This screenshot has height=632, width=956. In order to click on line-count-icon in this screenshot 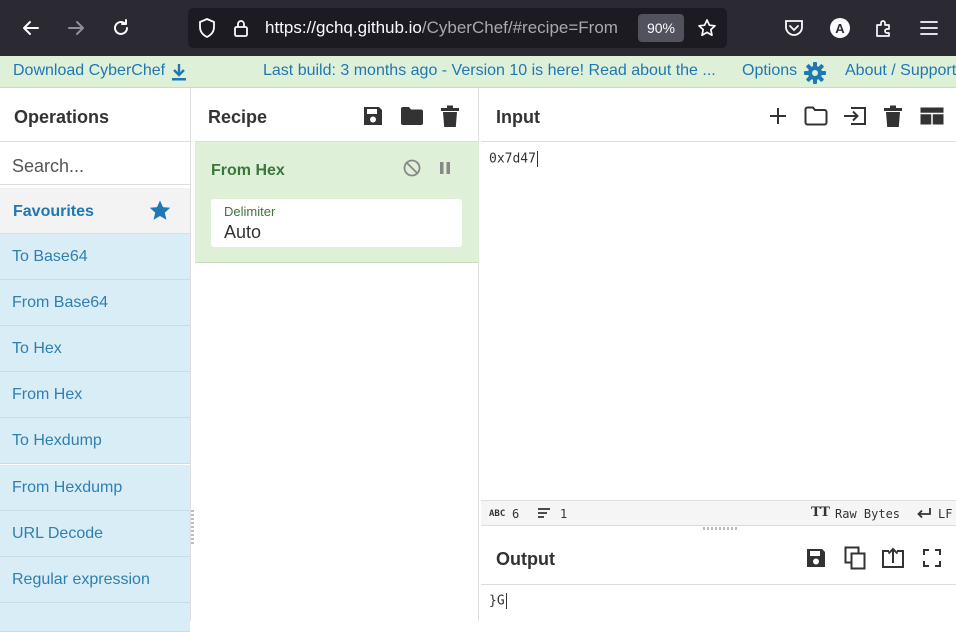, I will do `click(544, 513)`.